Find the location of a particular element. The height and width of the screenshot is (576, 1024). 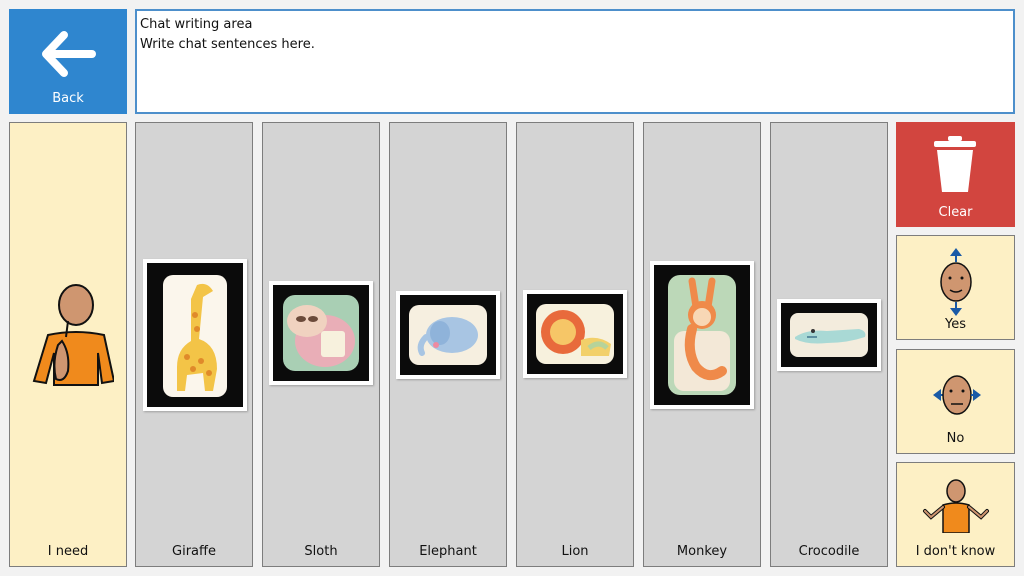

elephant-photo is located at coordinates (448, 335).